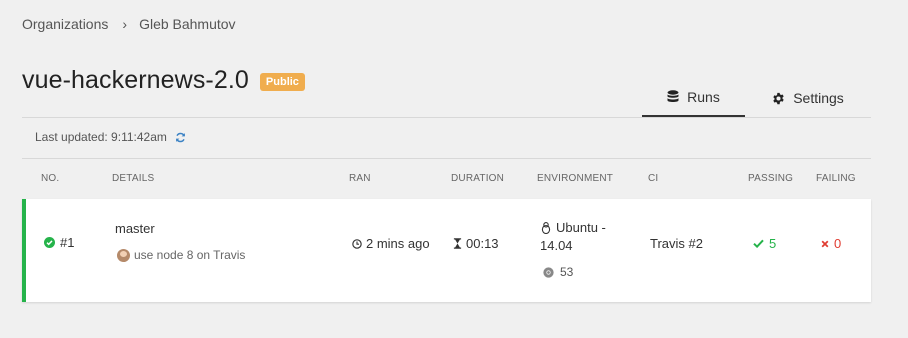  What do you see at coordinates (478, 178) in the screenshot?
I see `header-duration: DURATION` at bounding box center [478, 178].